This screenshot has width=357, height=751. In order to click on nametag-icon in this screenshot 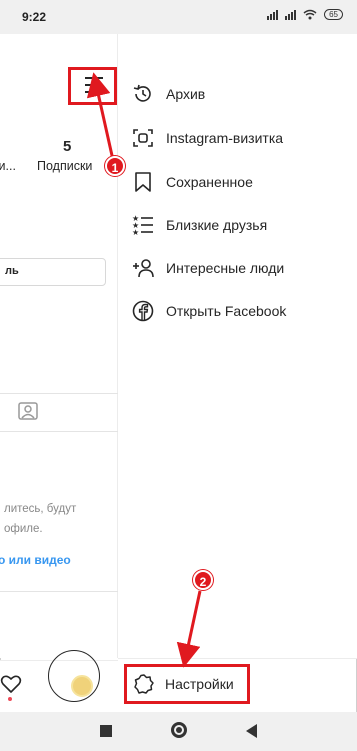, I will do `click(143, 138)`.